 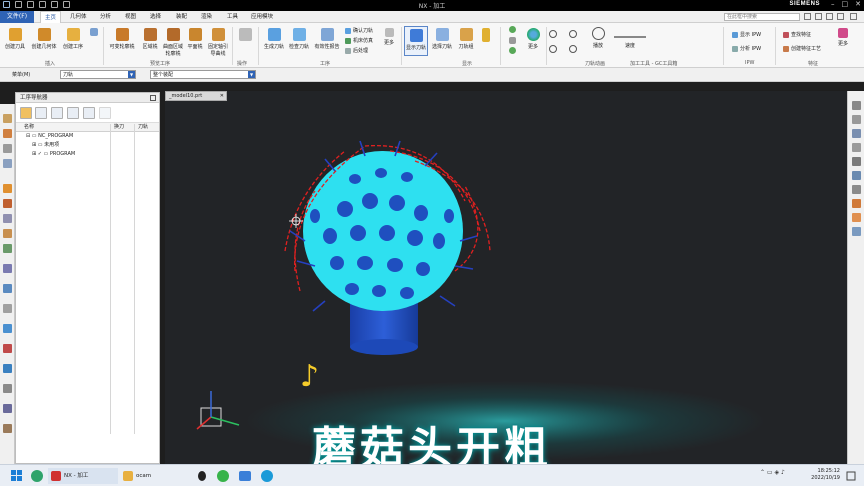 What do you see at coordinates (327, 39) in the screenshot?
I see `validity-report-button: 有效性报告` at bounding box center [327, 39].